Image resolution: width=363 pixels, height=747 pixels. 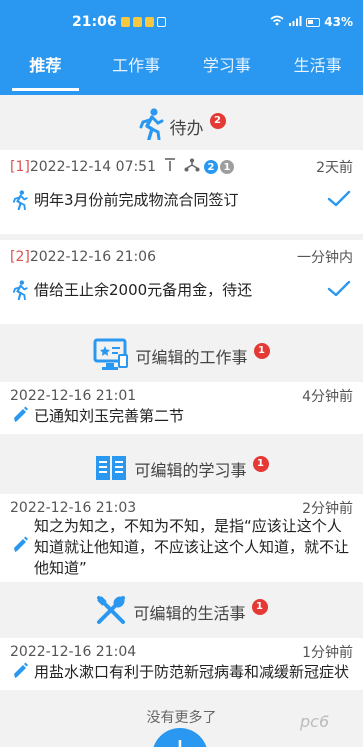 What do you see at coordinates (93, 167) in the screenshot?
I see `item-datetime: 2022-12-14 07:51` at bounding box center [93, 167].